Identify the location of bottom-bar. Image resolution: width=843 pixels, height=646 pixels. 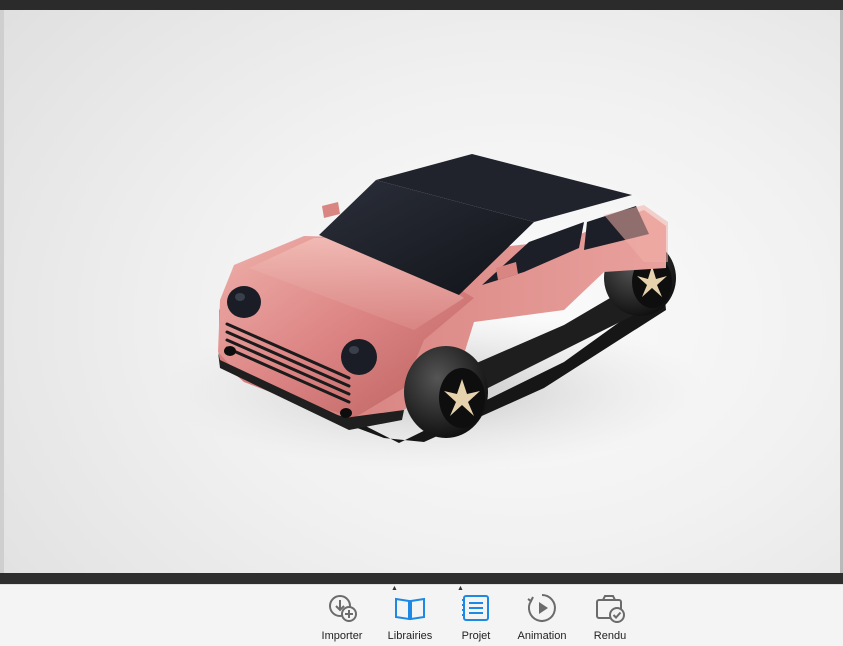
(421, 578).